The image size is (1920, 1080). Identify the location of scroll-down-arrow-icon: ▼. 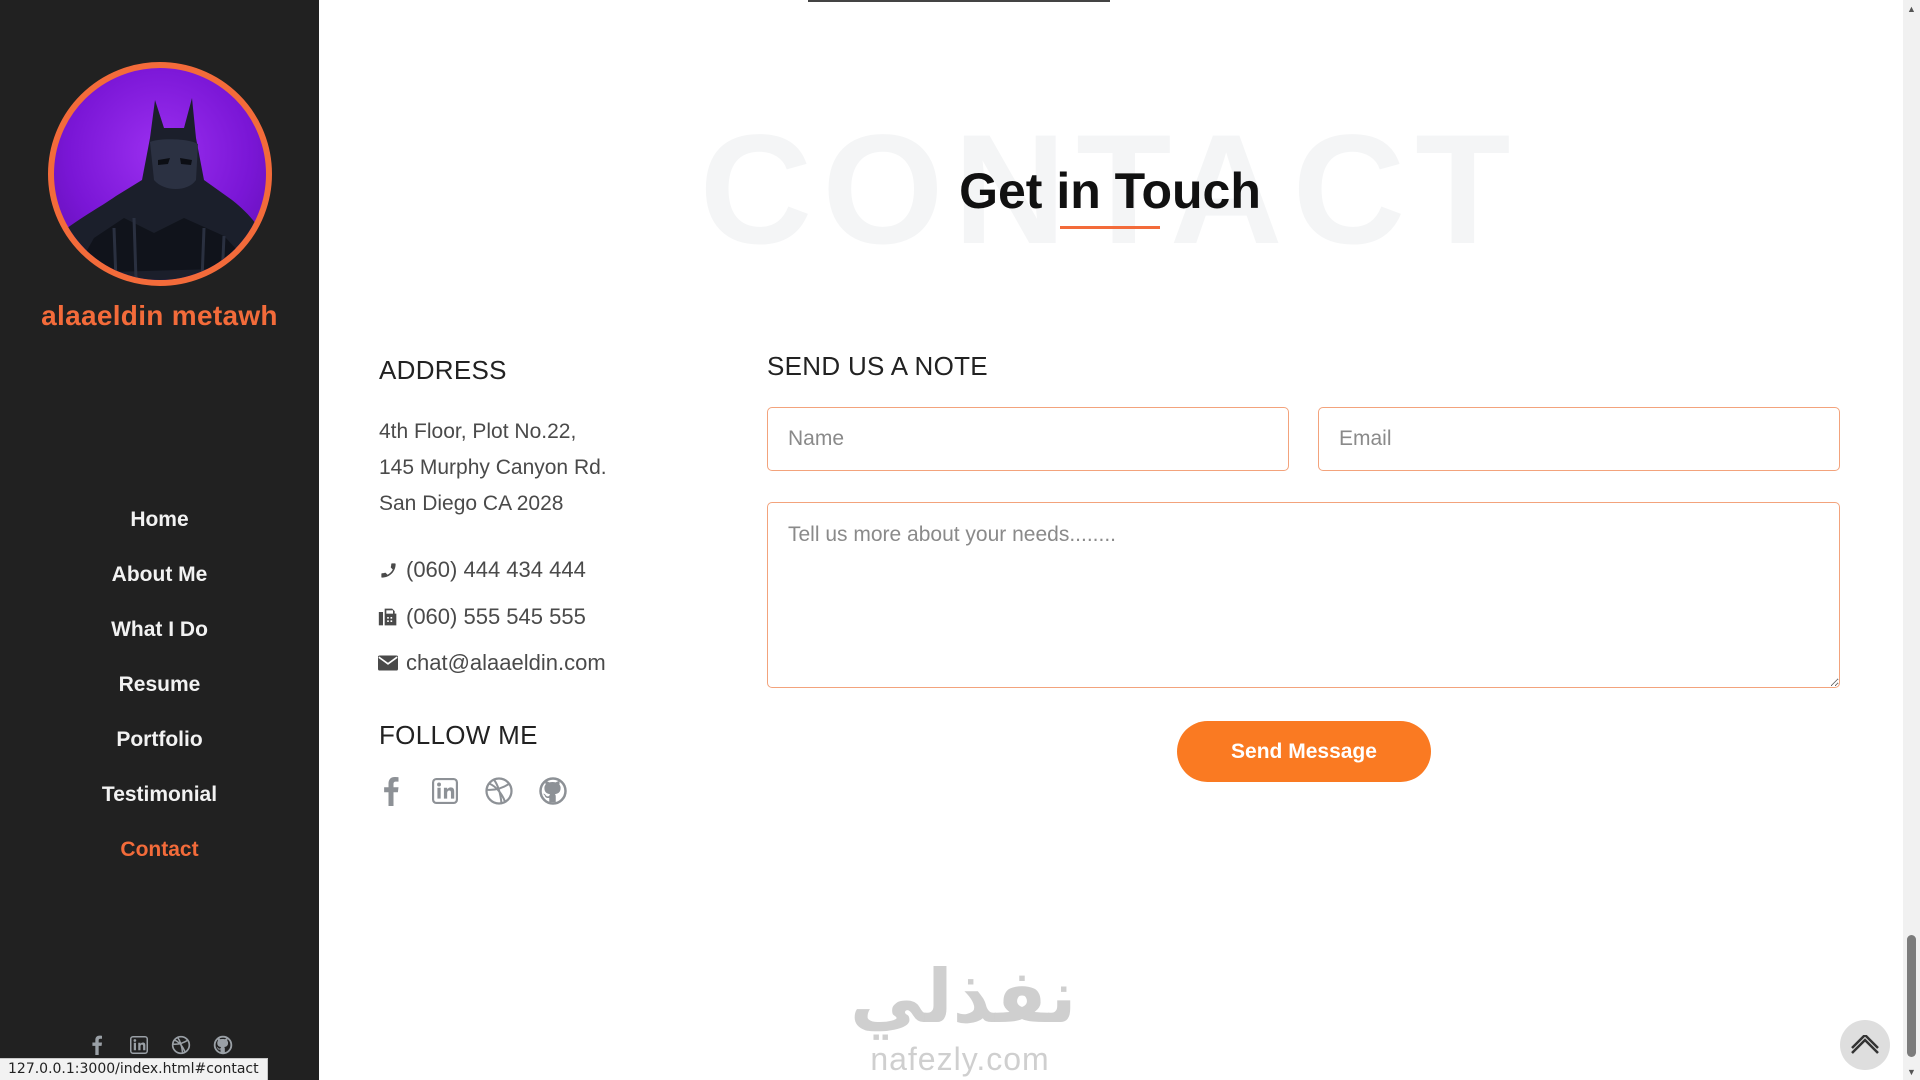
(1911, 1071).